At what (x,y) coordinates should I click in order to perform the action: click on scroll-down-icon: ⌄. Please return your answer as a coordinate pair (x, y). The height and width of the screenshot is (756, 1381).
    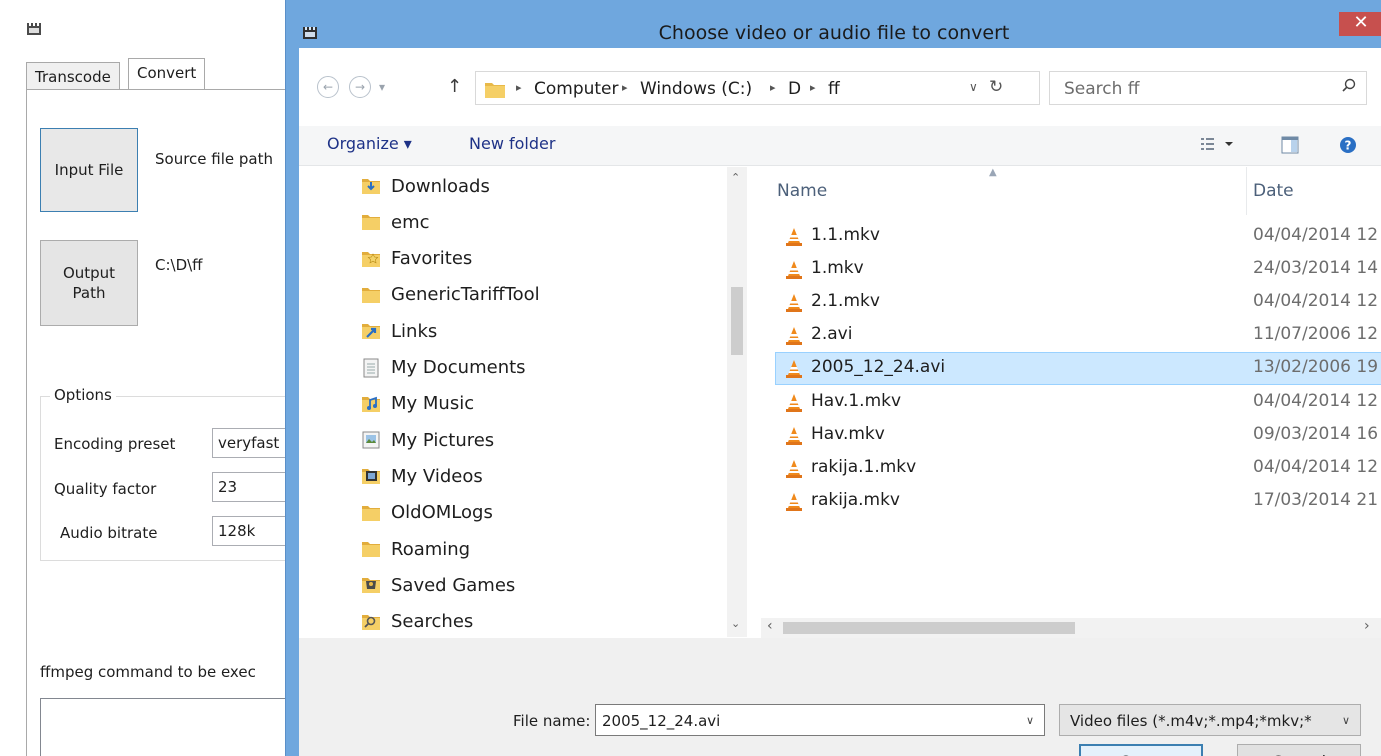
    Looking at the image, I should click on (735, 623).